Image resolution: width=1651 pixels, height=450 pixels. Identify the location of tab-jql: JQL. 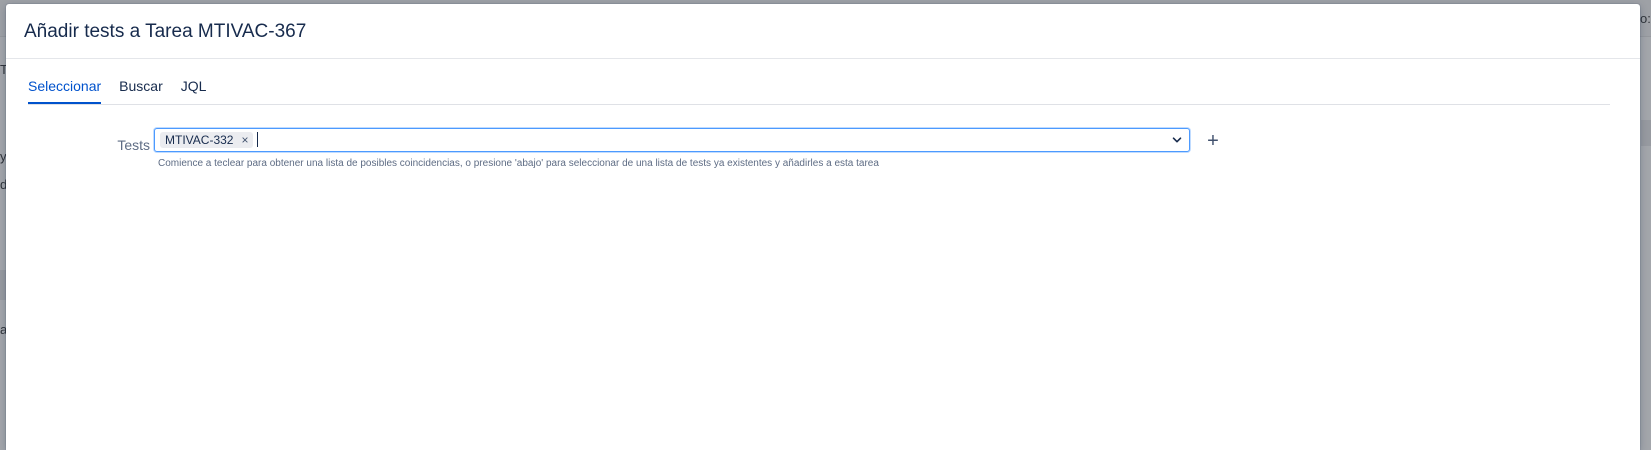
(194, 90).